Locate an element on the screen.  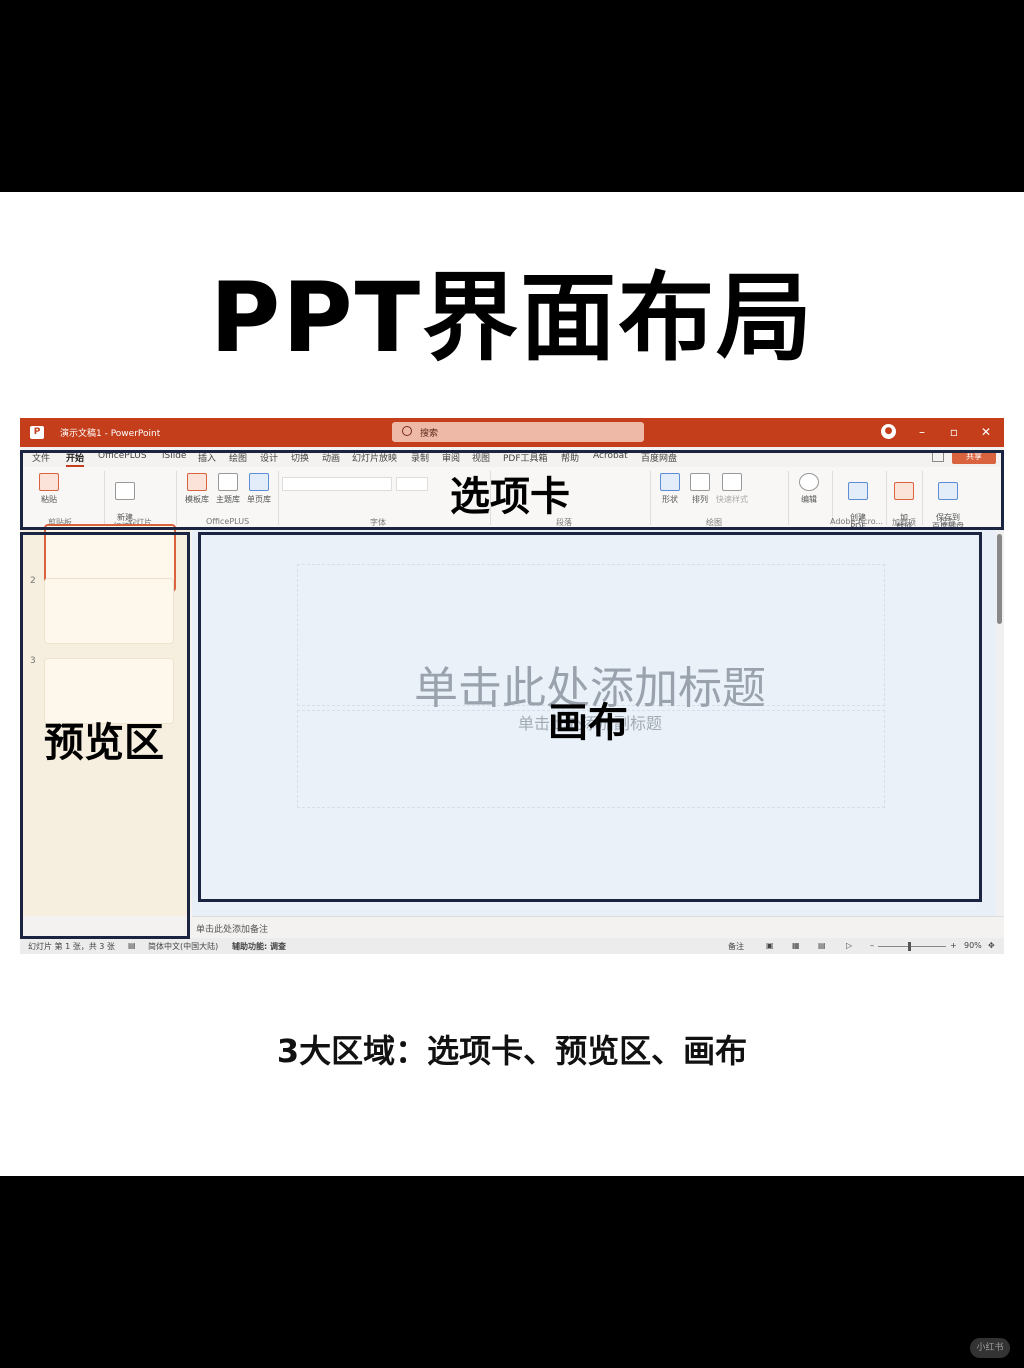
close-icon: ✕ is located at coordinates (986, 432).